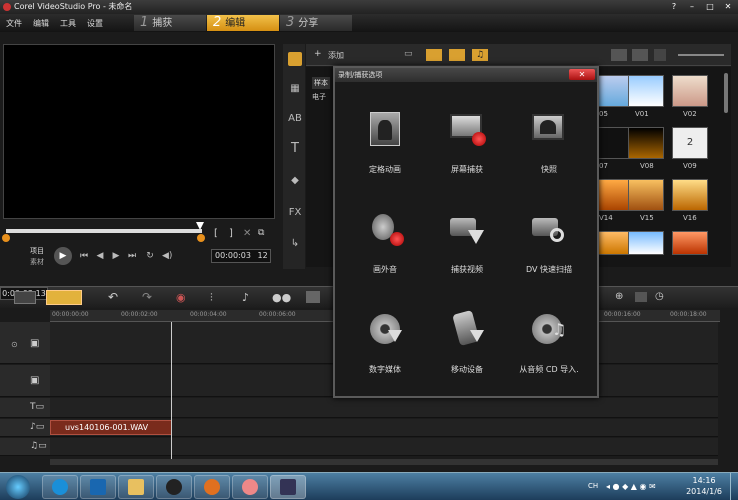 Image resolution: width=738 pixels, height=500 pixels. What do you see at coordinates (384, 447) in the screenshot?
I see `music-track` at bounding box center [384, 447].